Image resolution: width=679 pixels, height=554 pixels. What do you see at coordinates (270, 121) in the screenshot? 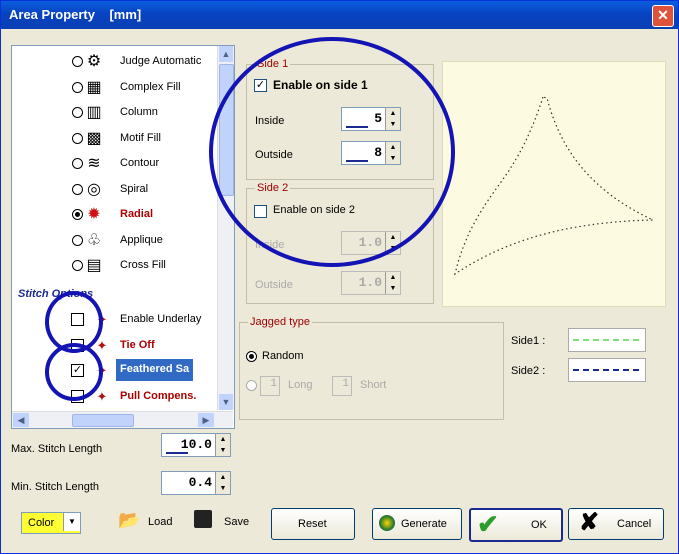
I see `side1-inside-label: Inside` at bounding box center [270, 121].